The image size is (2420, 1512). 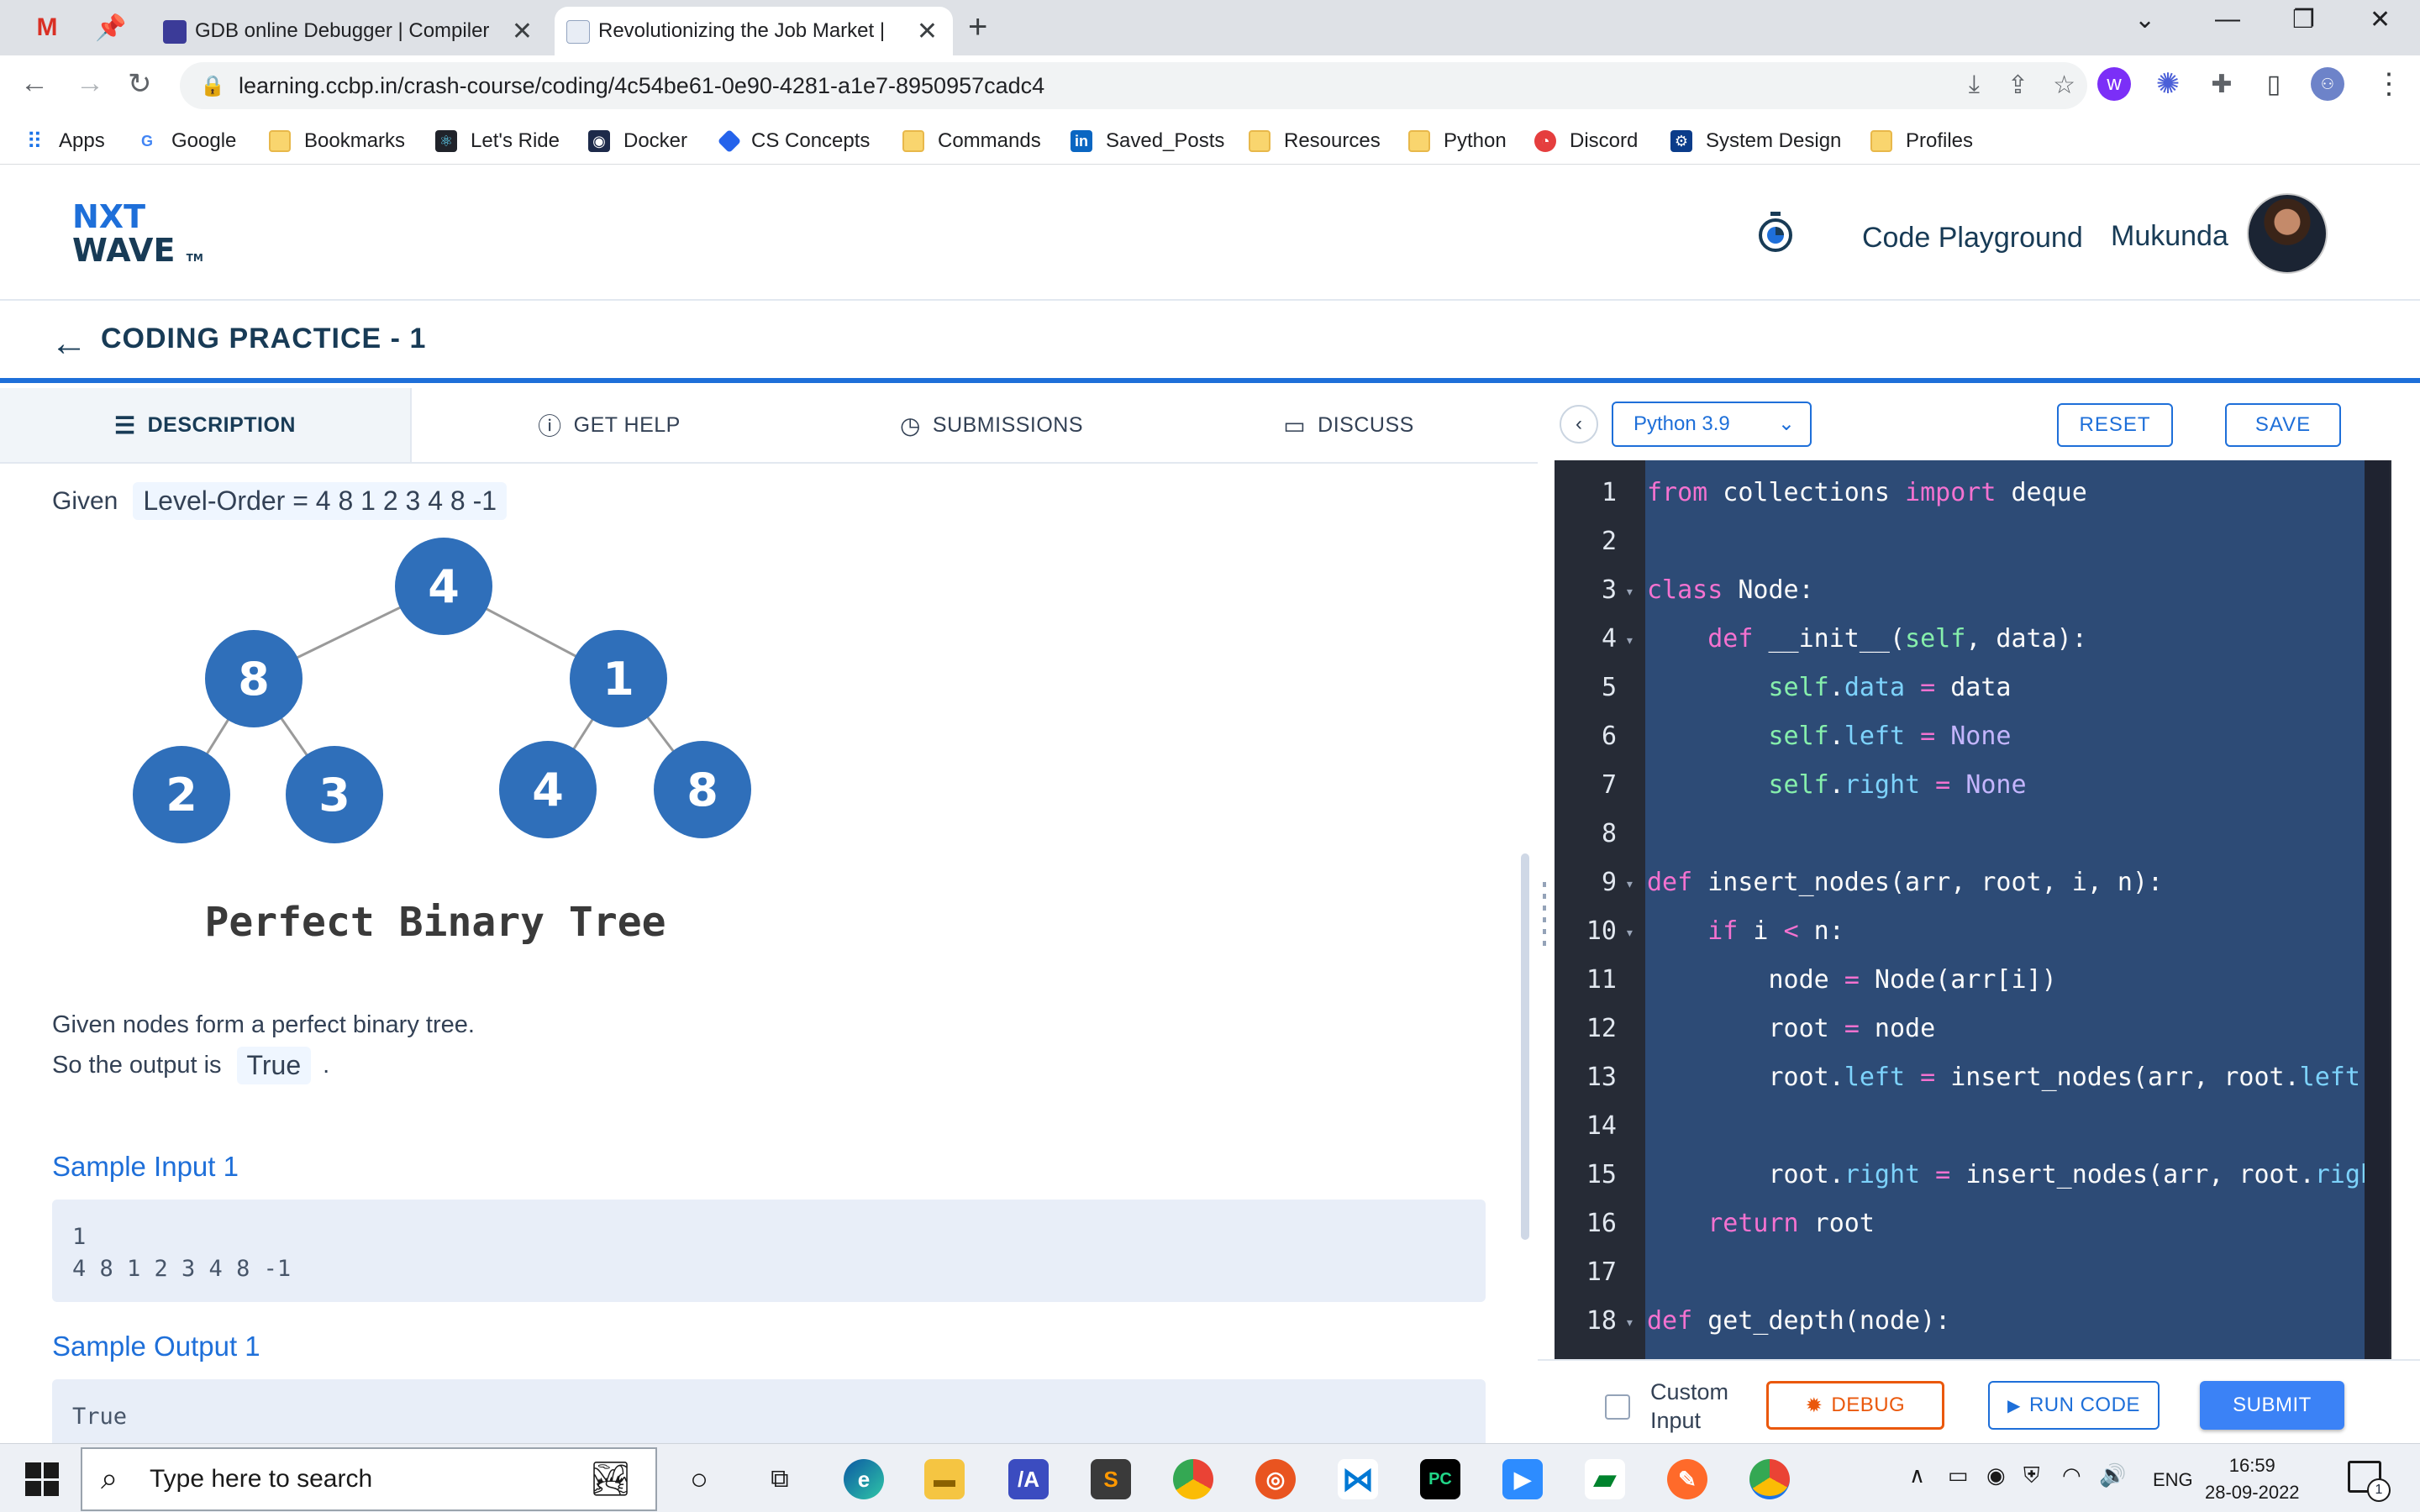 I want to click on bookmark-commands: Commands, so click(x=971, y=141).